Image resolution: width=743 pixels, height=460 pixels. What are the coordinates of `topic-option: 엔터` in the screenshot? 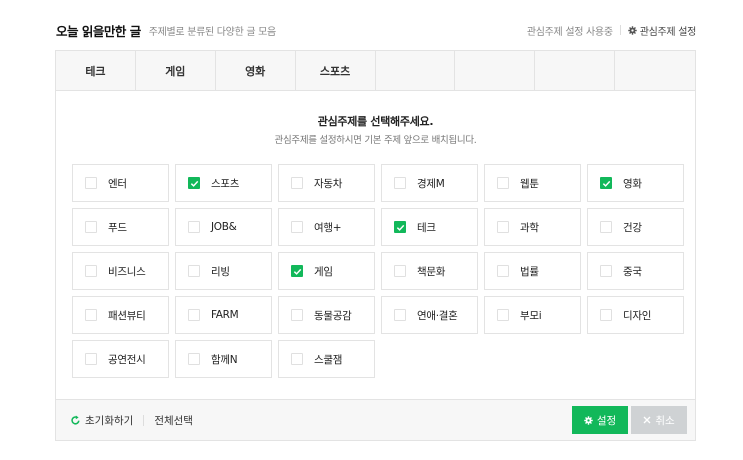 It's located at (120, 183).